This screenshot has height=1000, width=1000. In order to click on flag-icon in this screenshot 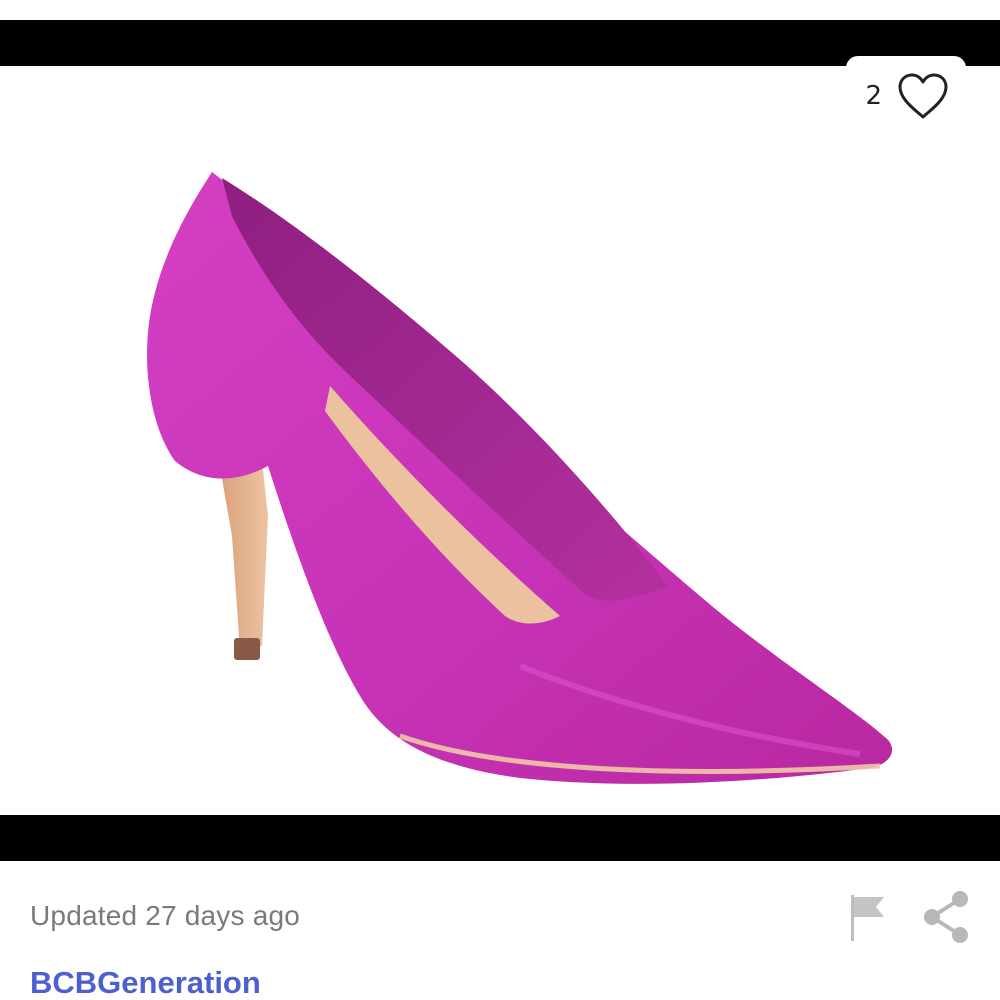, I will do `click(868, 918)`.